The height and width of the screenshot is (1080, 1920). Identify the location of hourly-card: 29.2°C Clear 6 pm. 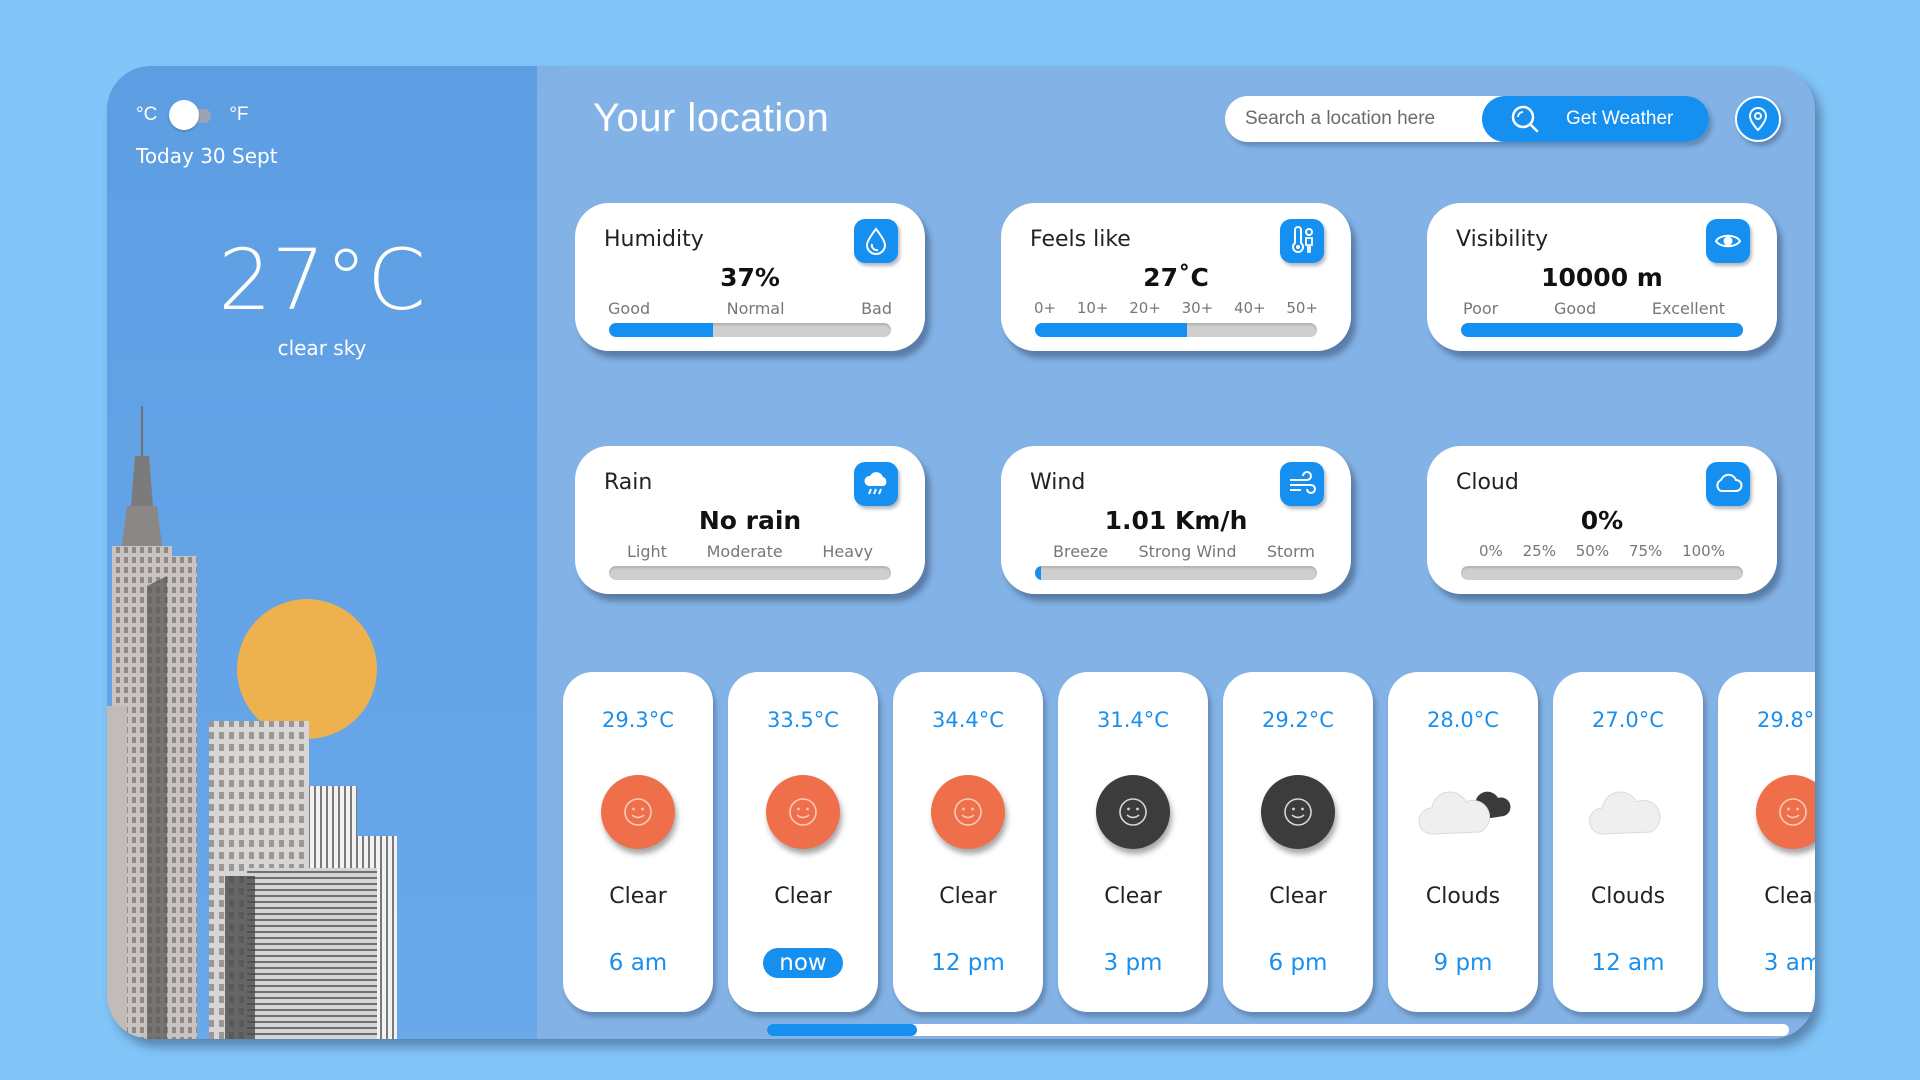
(1298, 842).